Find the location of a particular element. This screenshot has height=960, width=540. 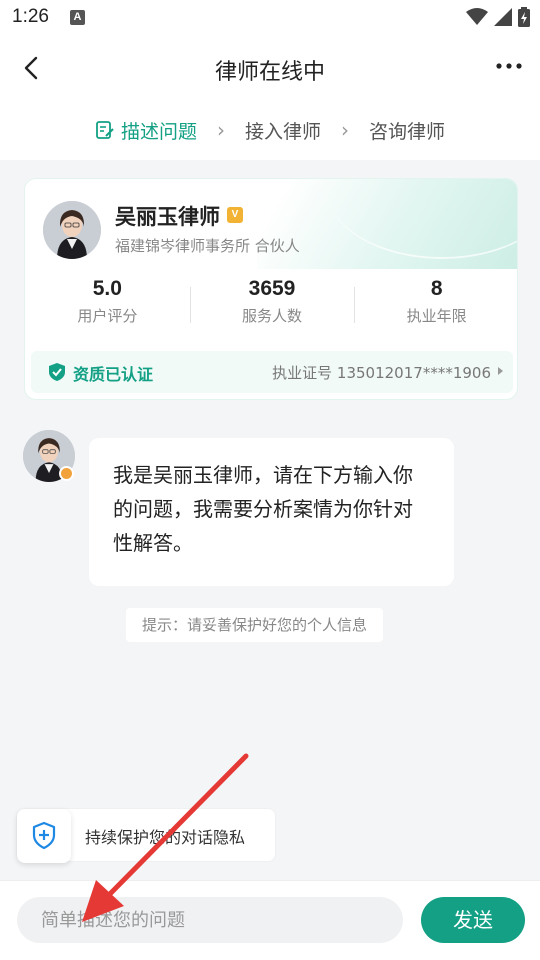

license-number: 执业证号 135012017****1906 is located at coordinates (381, 373).